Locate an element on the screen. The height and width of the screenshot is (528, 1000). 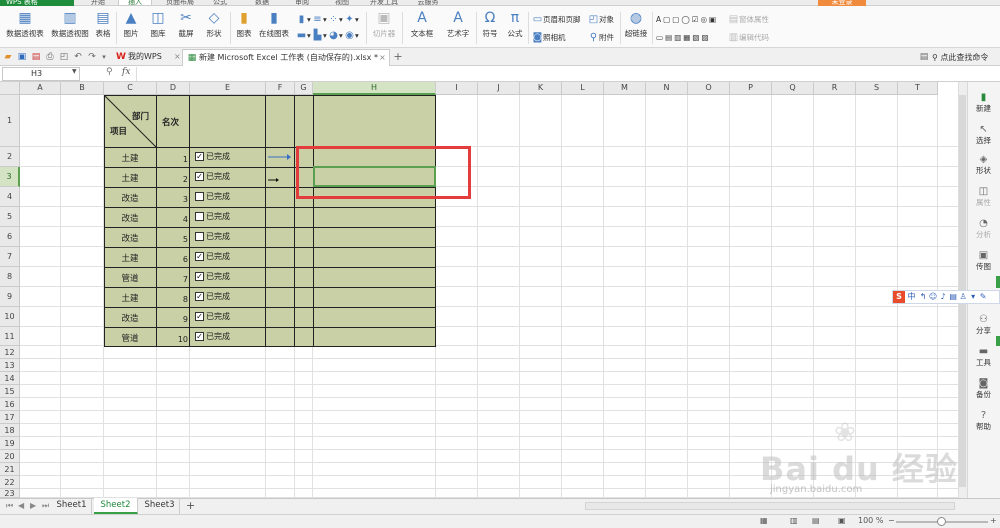
row-header: 6 is located at coordinates (10, 237).